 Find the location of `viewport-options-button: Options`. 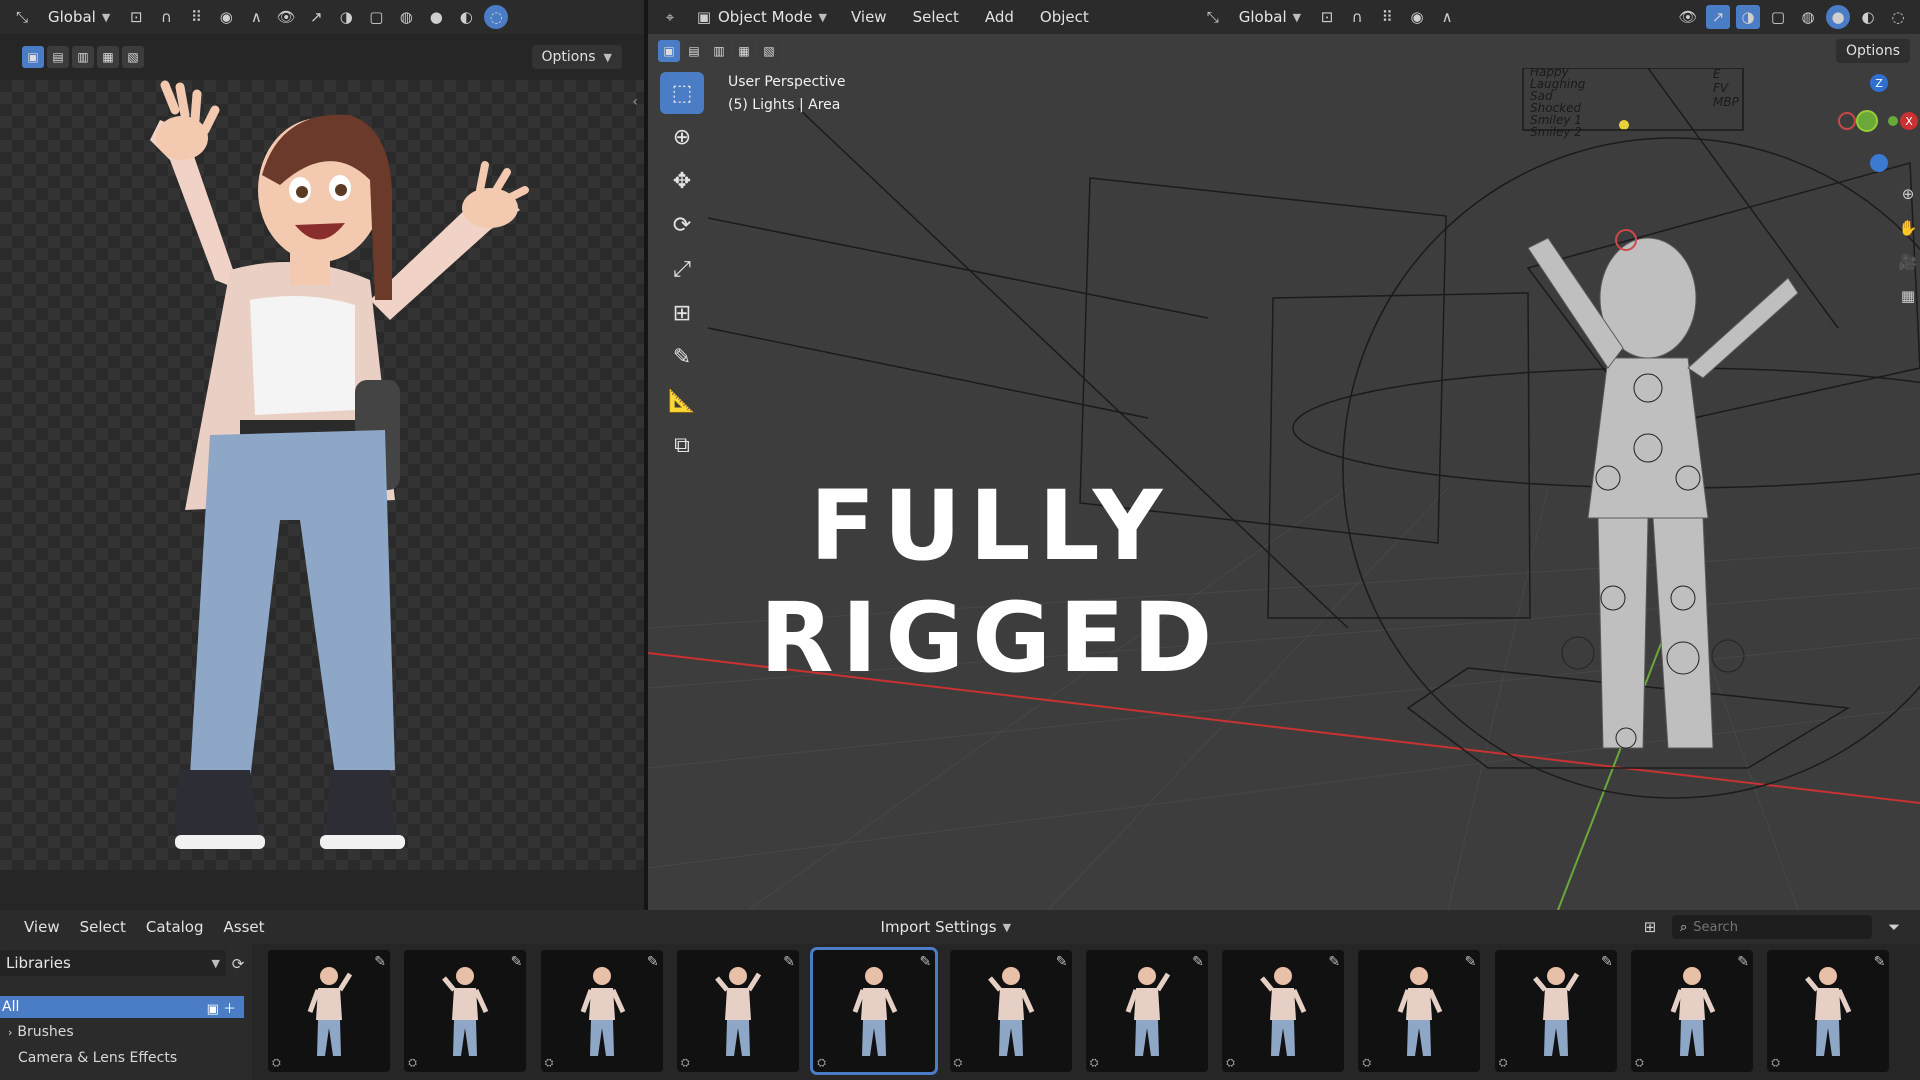

viewport-options-button: Options is located at coordinates (1872, 51).